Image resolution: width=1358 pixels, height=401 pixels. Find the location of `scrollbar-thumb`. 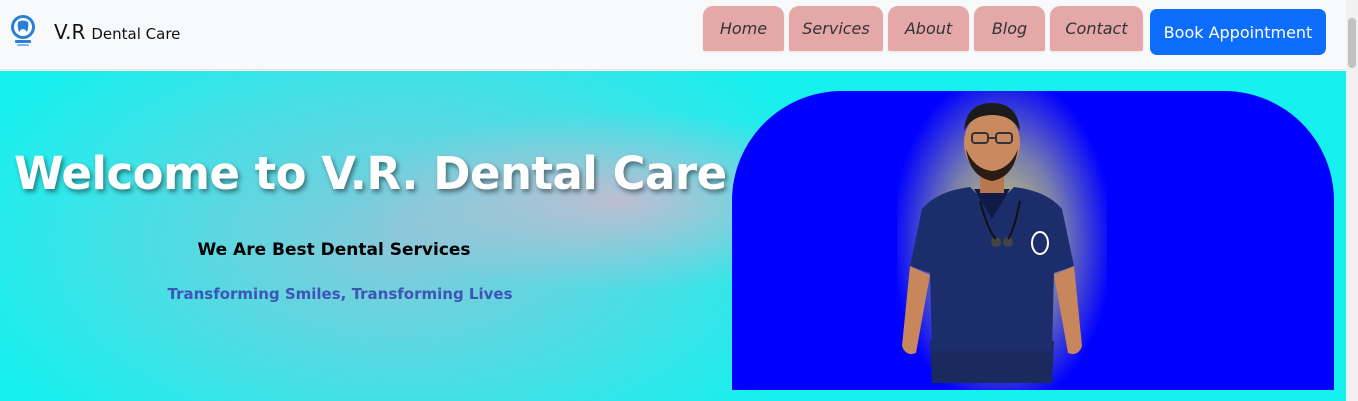

scrollbar-thumb is located at coordinates (1352, 43).